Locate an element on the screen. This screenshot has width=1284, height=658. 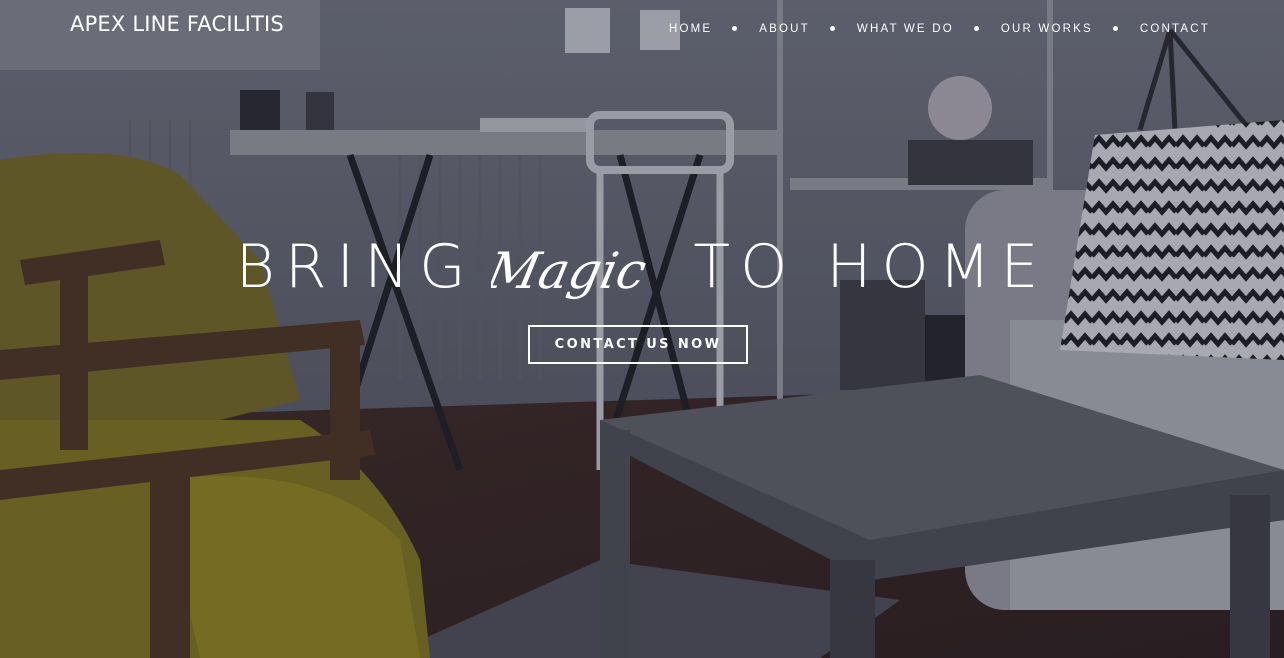
main-navigation: HOME ABOUT WHAT WE DO OUR WORKS CONTACT is located at coordinates (939, 29).